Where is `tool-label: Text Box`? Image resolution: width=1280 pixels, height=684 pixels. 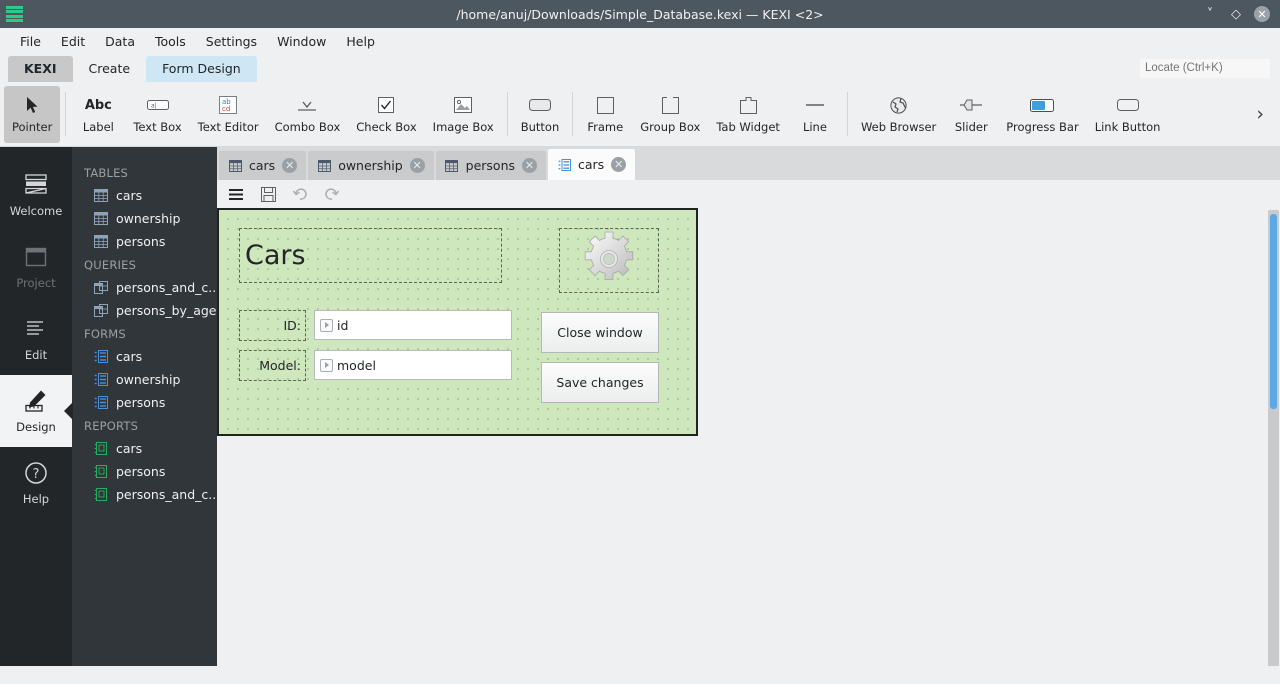 tool-label: Text Box is located at coordinates (157, 127).